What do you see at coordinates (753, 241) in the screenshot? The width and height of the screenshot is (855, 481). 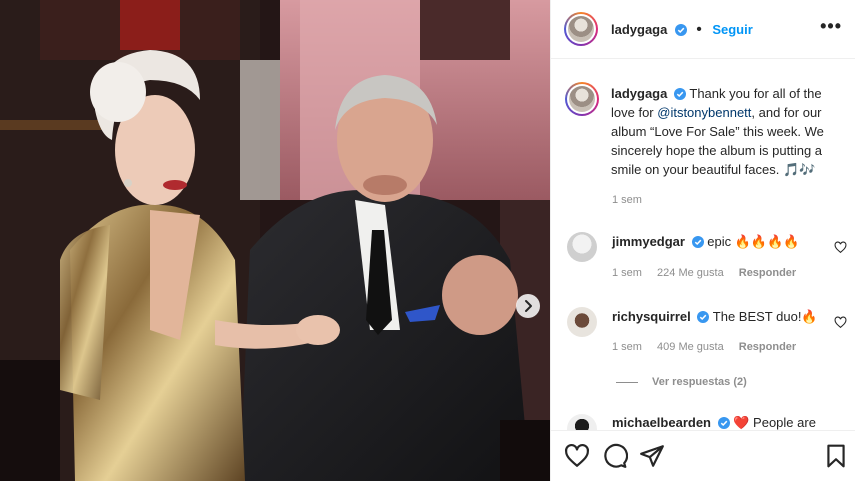 I see `comment-text: epic 🔥🔥🔥🔥` at bounding box center [753, 241].